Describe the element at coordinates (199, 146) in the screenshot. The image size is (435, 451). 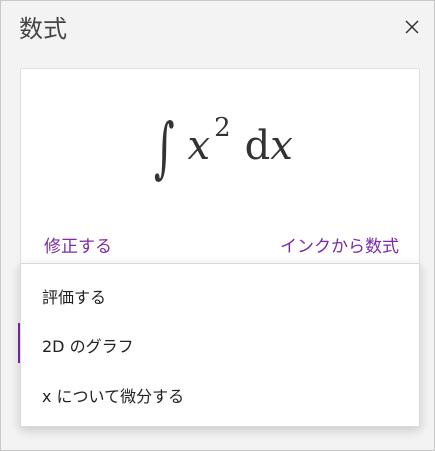
I see `equation-variable: x` at that location.